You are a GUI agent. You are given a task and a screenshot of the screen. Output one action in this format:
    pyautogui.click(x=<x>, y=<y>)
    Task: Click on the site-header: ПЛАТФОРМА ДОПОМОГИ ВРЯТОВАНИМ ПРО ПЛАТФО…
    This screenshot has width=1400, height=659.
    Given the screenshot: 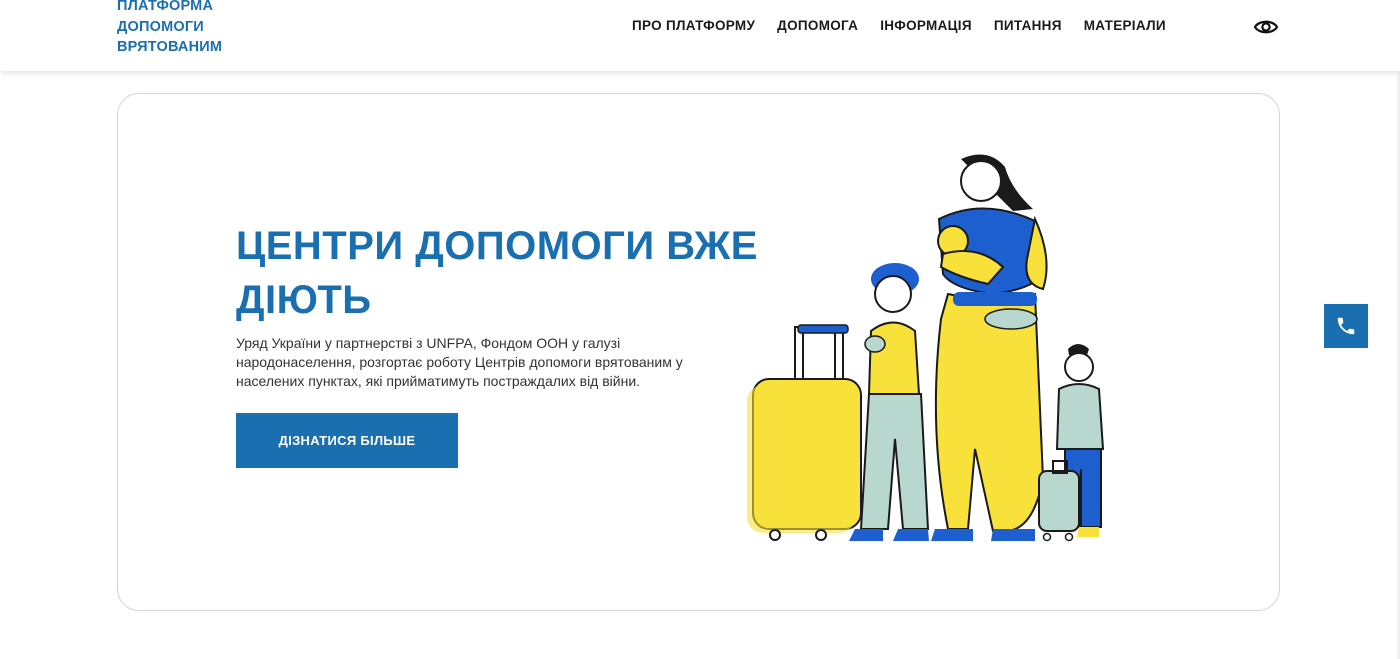 What is the action you would take?
    pyautogui.click(x=700, y=35)
    